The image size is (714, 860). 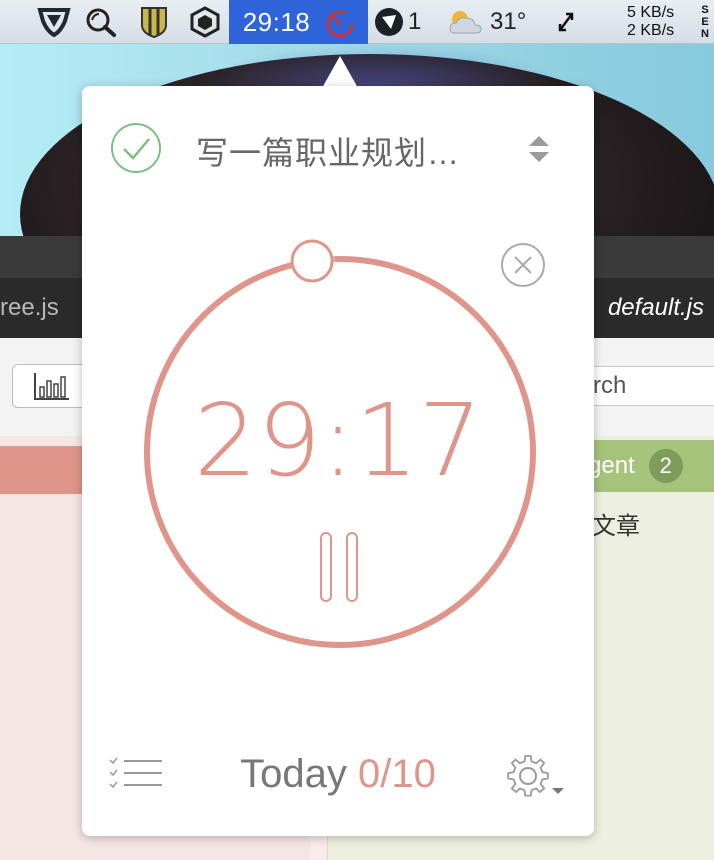 What do you see at coordinates (705, 10) in the screenshot?
I see `vertical-letter: S` at bounding box center [705, 10].